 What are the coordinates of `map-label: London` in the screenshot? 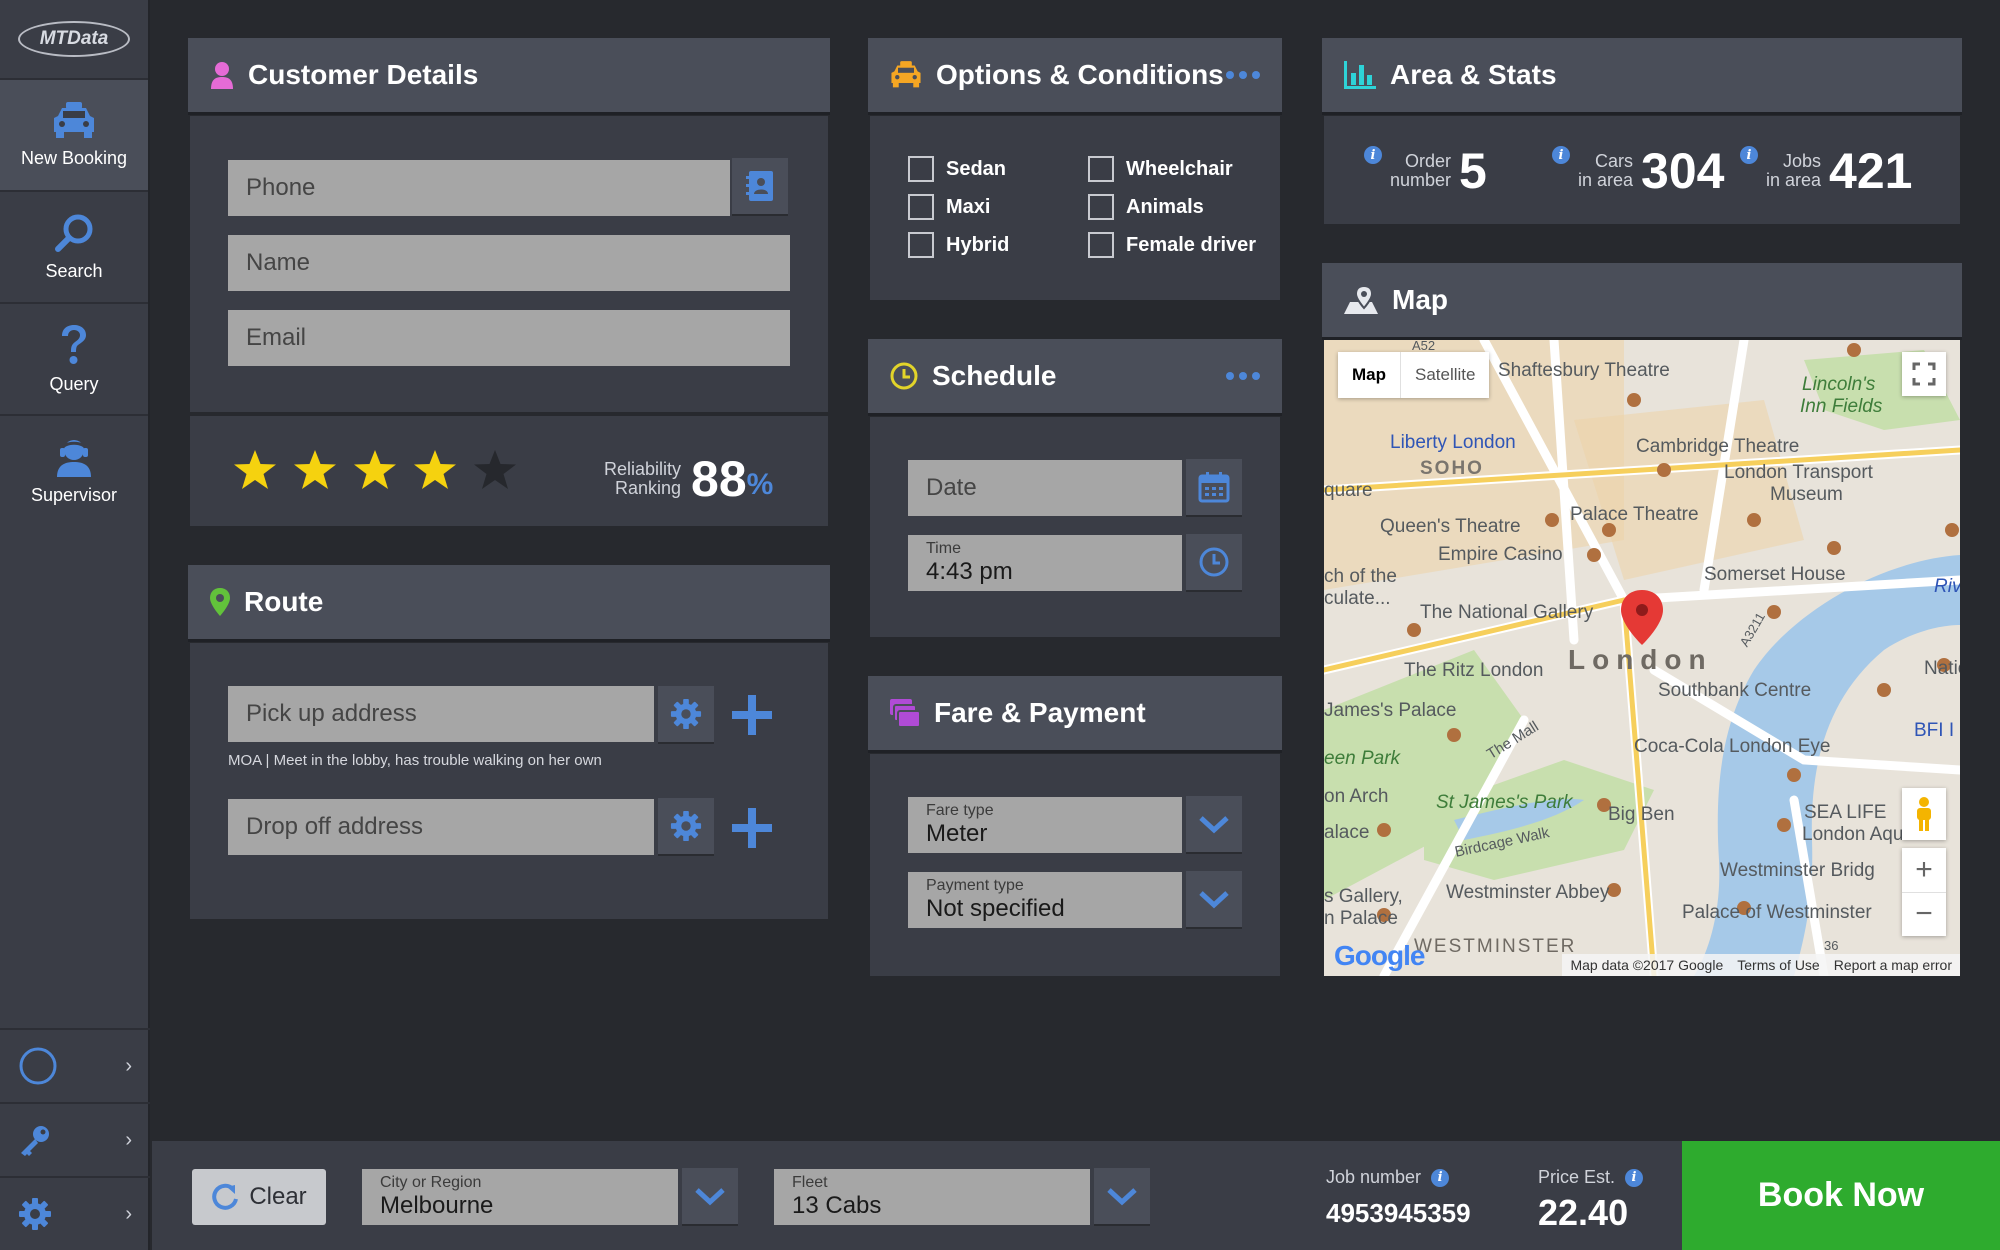 It's located at (1640, 659).